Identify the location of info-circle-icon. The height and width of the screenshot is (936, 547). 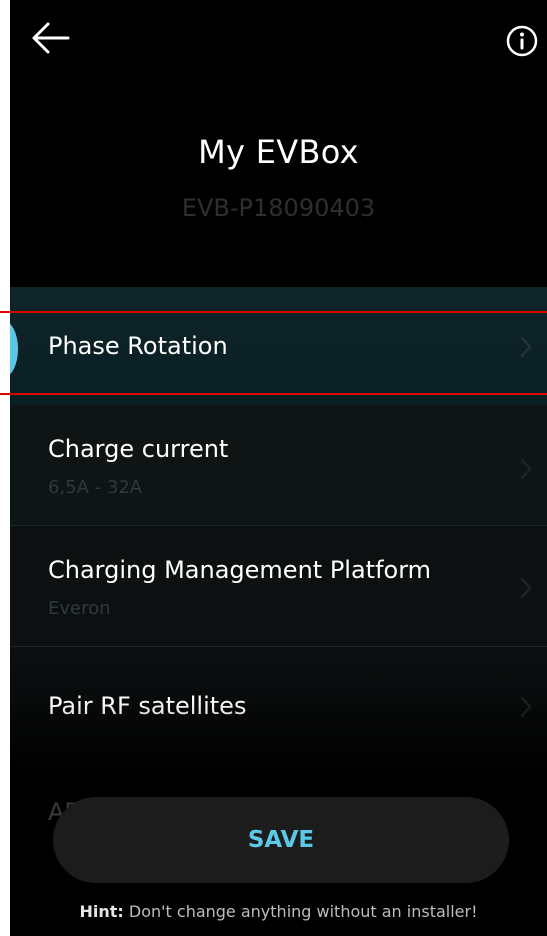
(522, 41).